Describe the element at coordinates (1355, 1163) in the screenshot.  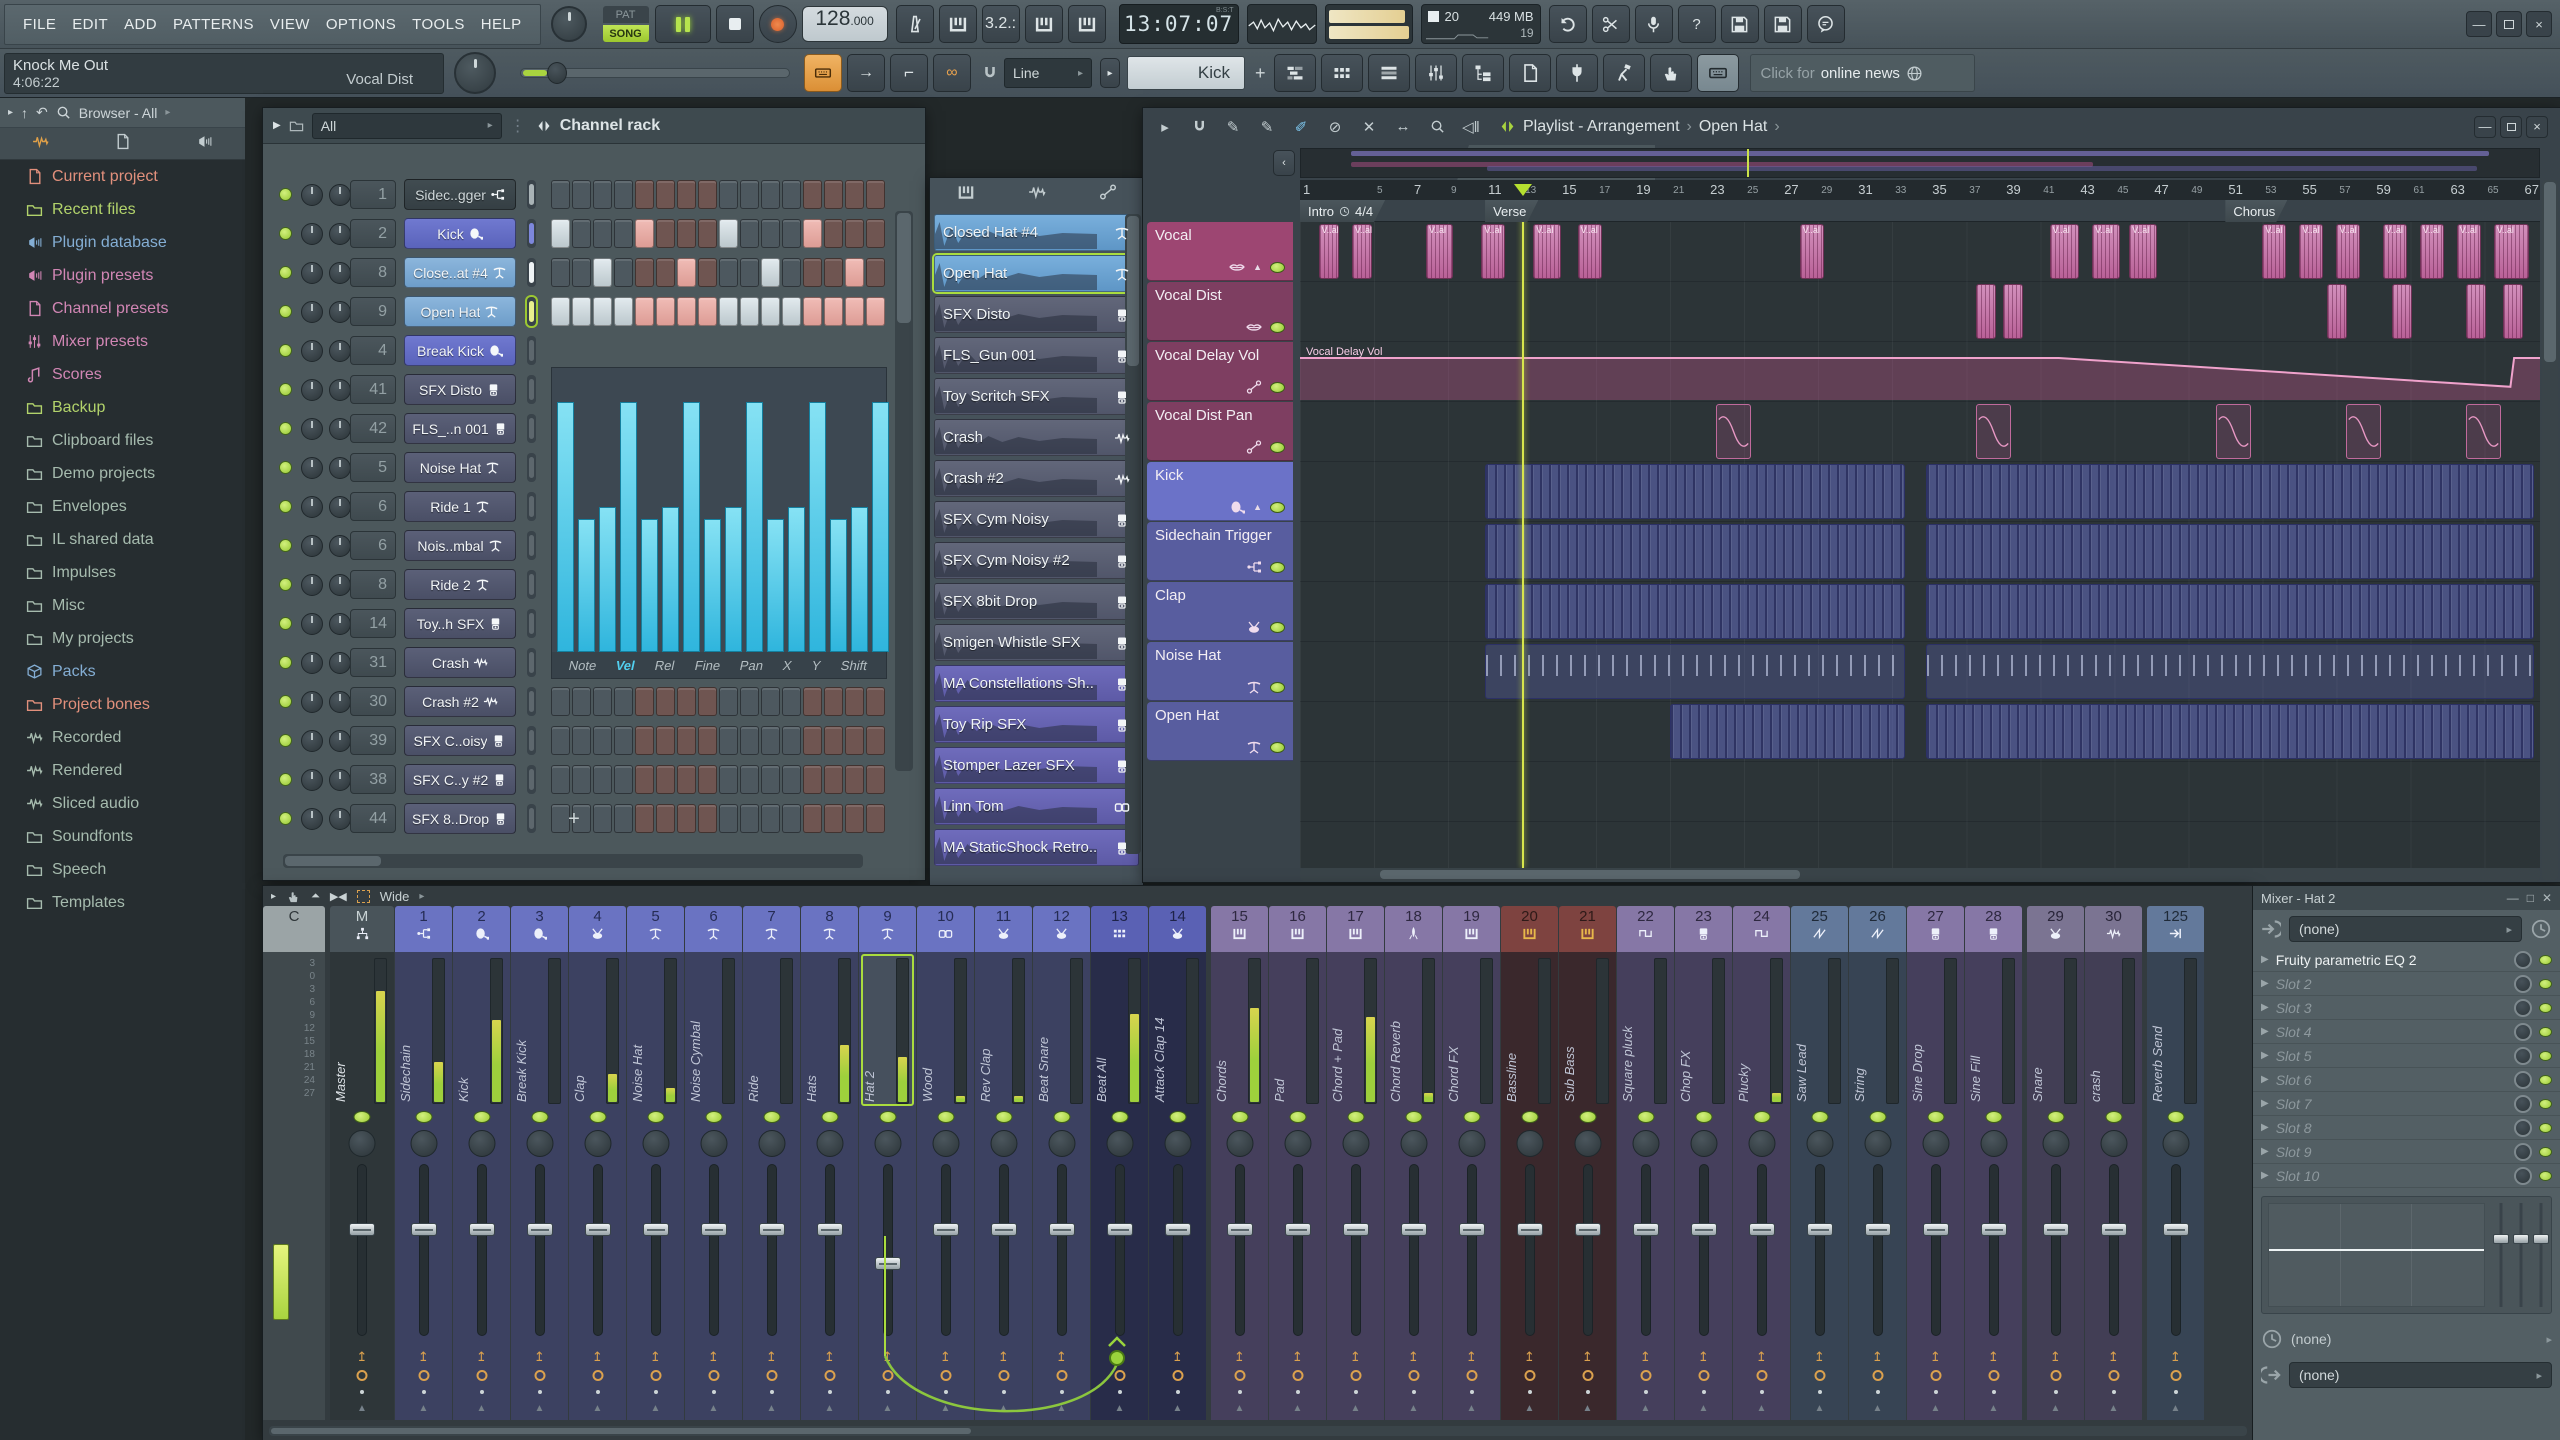
I see `mixer-strip-chord-pad: 17 Chord + Pad ↥ ▲` at that location.